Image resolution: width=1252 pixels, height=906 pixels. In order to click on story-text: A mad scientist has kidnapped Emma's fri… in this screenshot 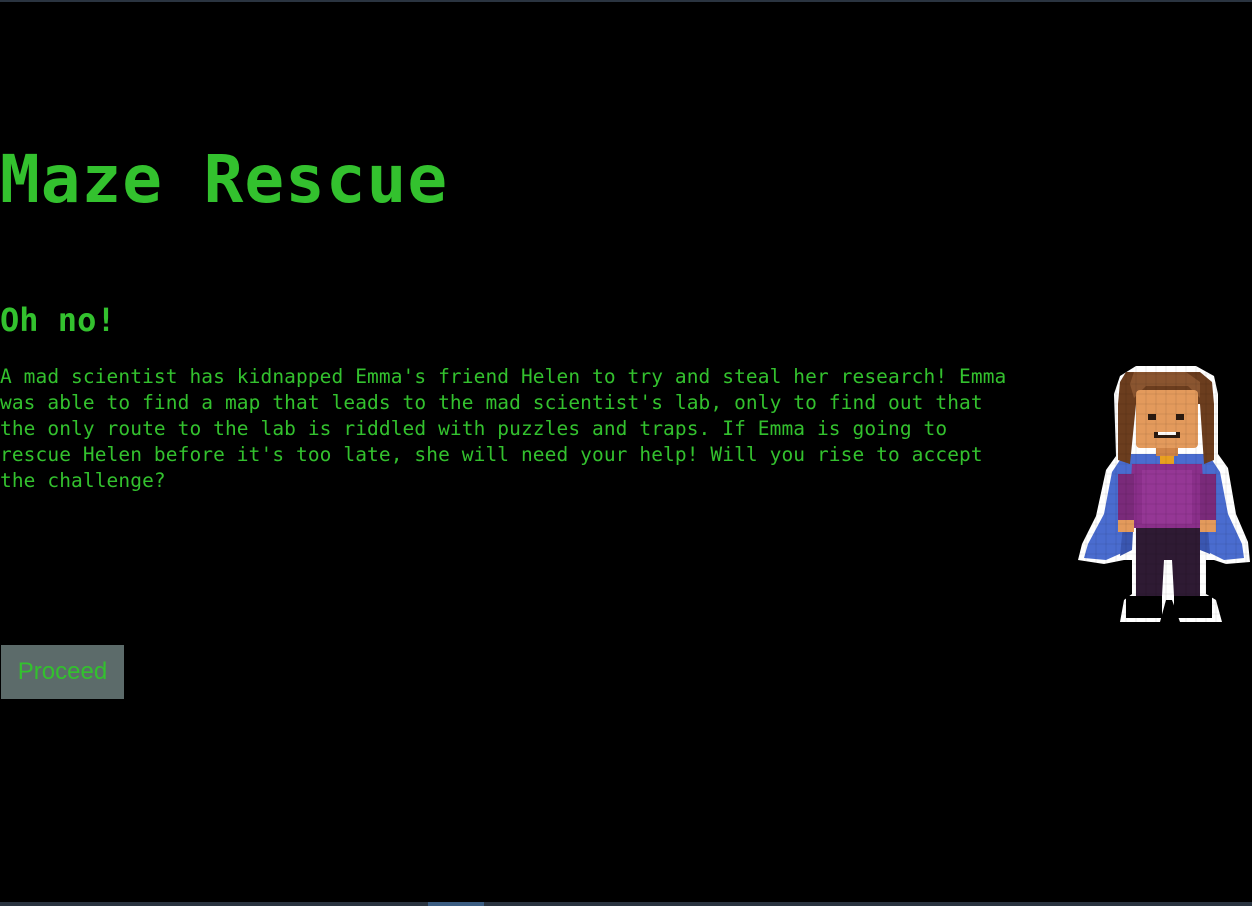, I will do `click(503, 428)`.